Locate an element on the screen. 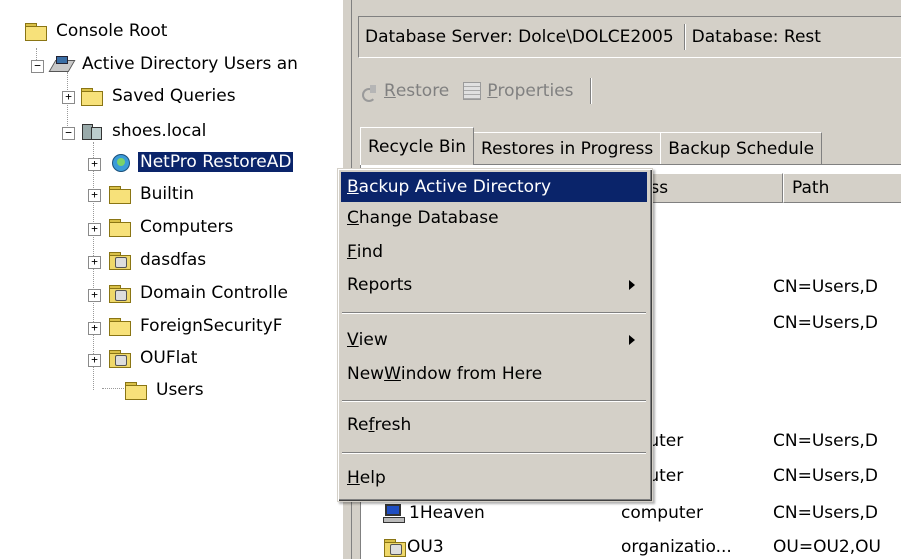 This screenshot has height=559, width=901. menu-accel: W is located at coordinates (392, 374).